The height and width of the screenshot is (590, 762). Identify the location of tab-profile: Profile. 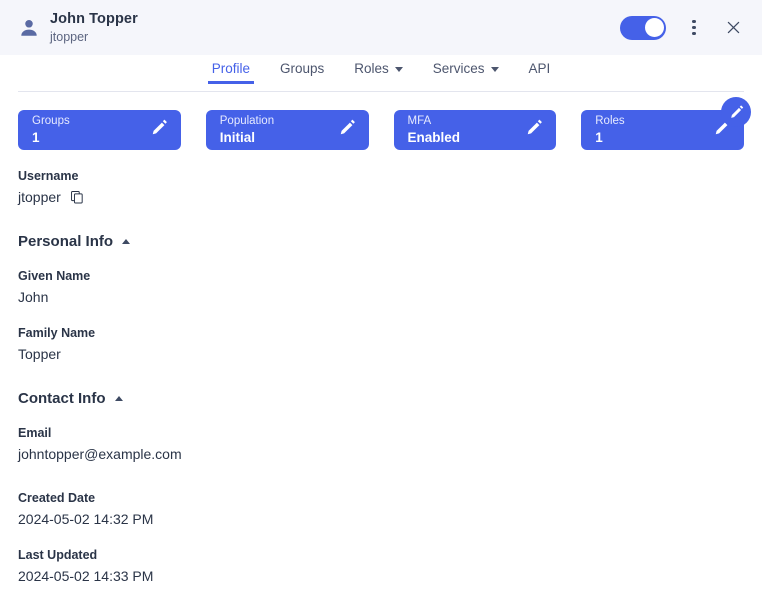
(231, 72).